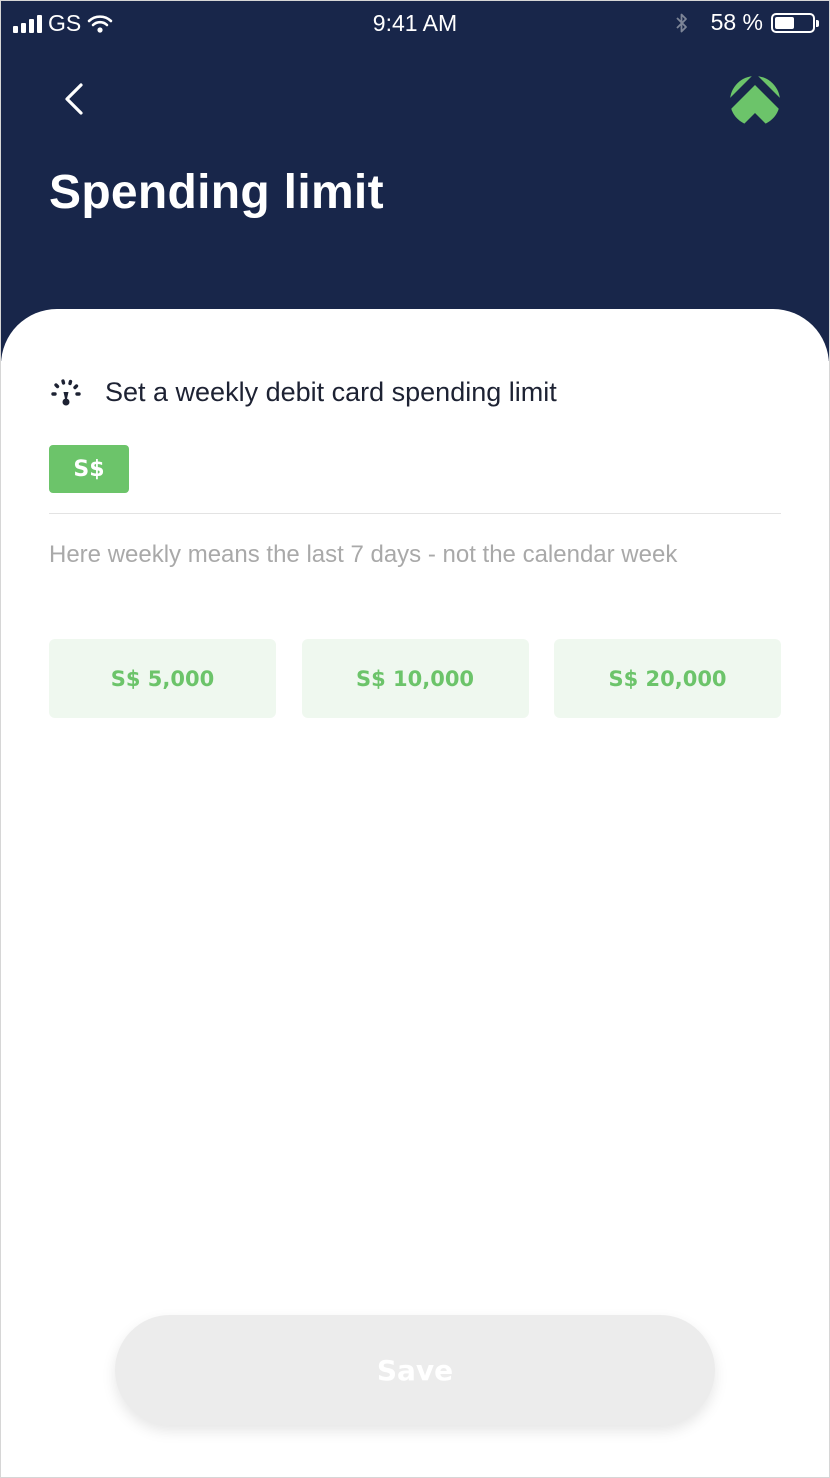 Image resolution: width=830 pixels, height=1478 pixels. I want to click on input-underline, so click(415, 513).